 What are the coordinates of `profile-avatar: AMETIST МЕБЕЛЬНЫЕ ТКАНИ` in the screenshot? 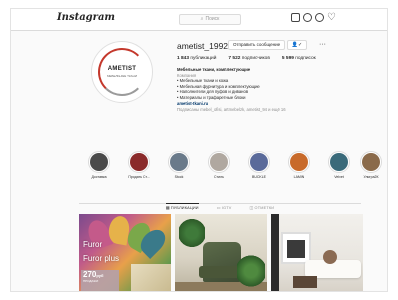 It's located at (122, 72).